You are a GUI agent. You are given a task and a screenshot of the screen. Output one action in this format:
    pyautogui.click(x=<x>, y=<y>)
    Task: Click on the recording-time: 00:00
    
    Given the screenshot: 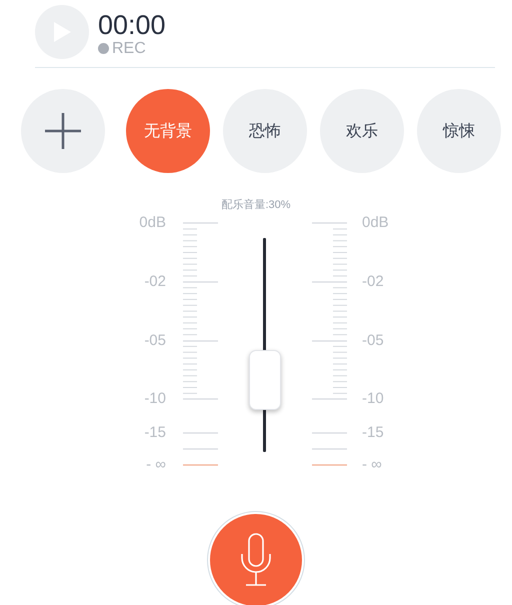 What is the action you would take?
    pyautogui.click(x=132, y=25)
    